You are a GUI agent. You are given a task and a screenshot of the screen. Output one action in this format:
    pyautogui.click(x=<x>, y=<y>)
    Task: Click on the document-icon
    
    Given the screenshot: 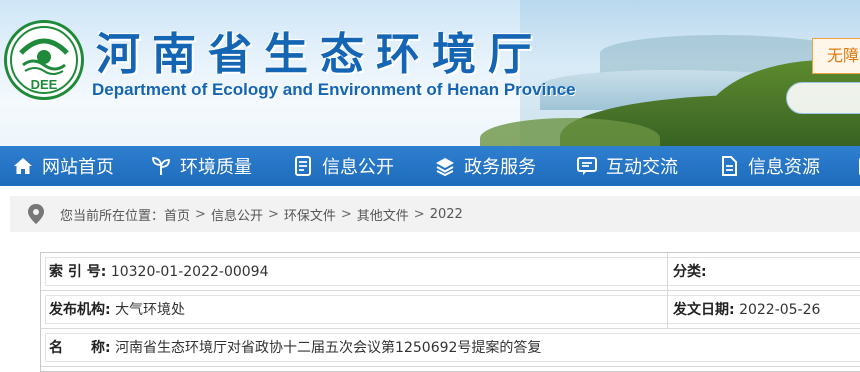 What is the action you would take?
    pyautogui.click(x=303, y=166)
    